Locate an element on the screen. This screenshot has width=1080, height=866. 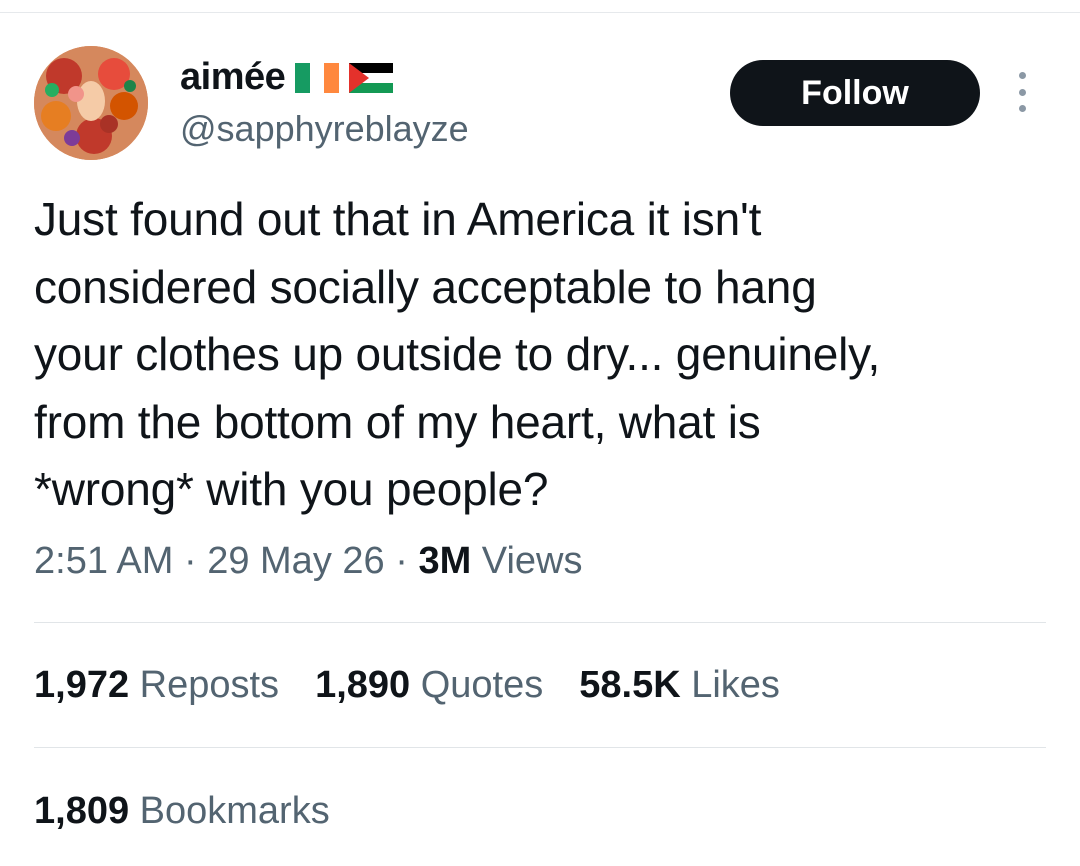
reposts-count: 1,972 is located at coordinates (82, 685).